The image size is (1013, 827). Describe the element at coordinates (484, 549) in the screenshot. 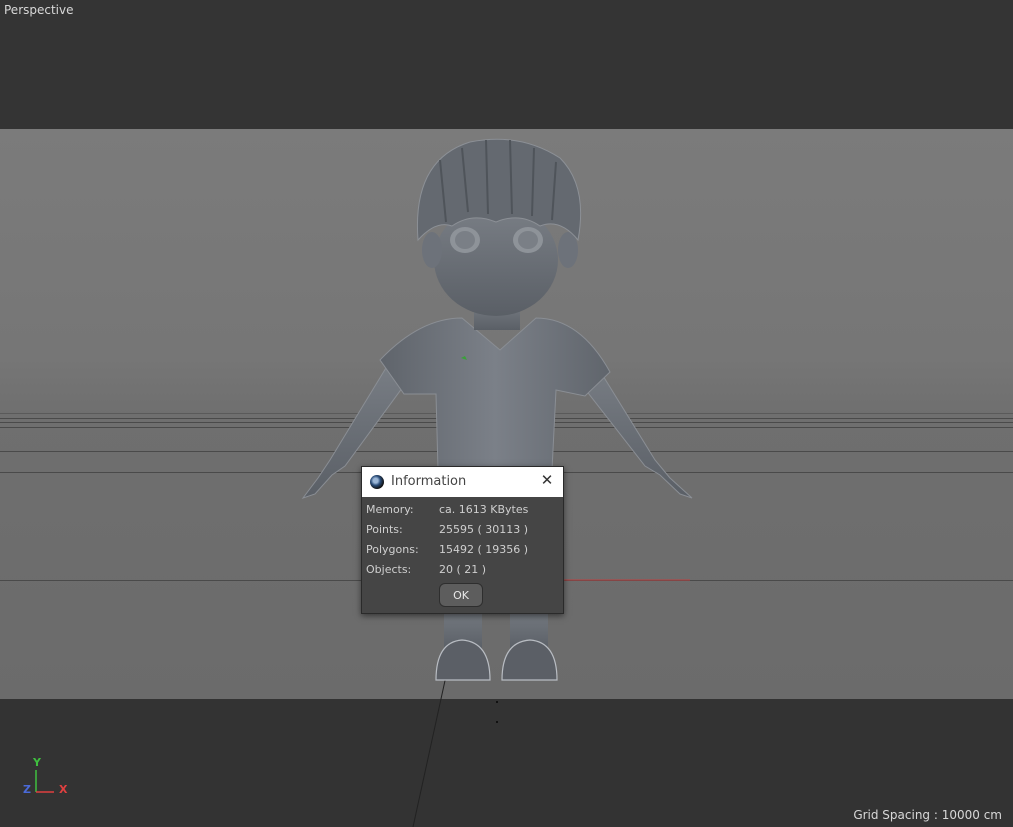

I see `polygons-value: 15492 ( 19356 )` at that location.